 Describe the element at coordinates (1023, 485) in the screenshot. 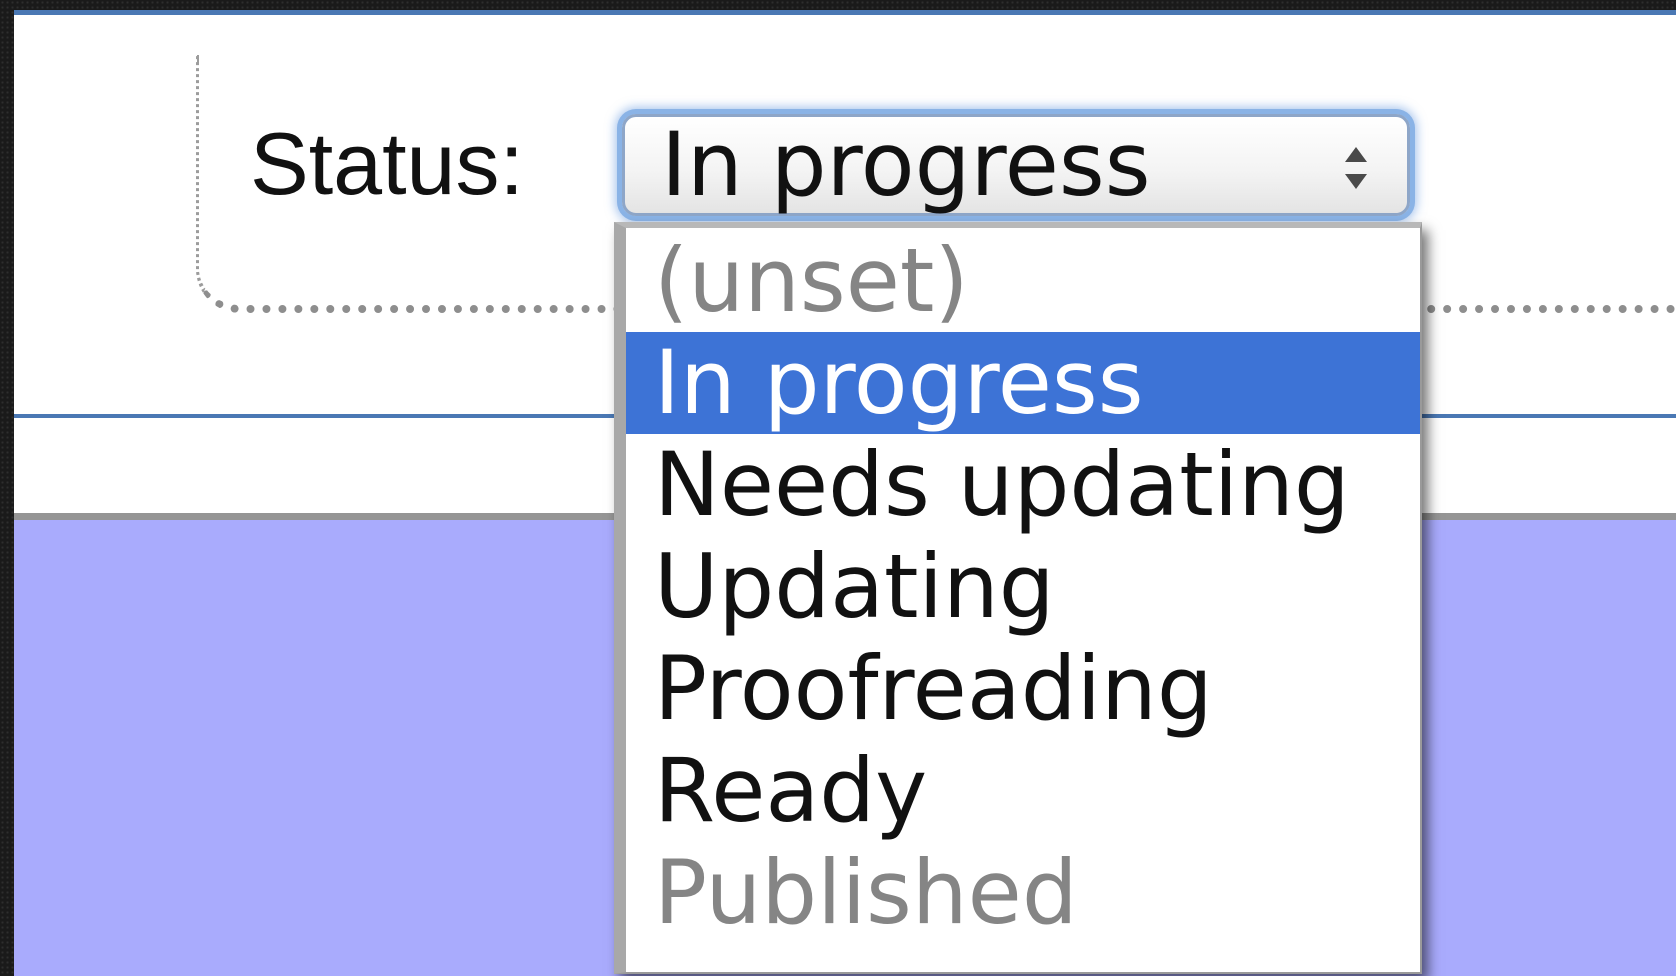

I see `option-needs-updating: Needs updating` at that location.